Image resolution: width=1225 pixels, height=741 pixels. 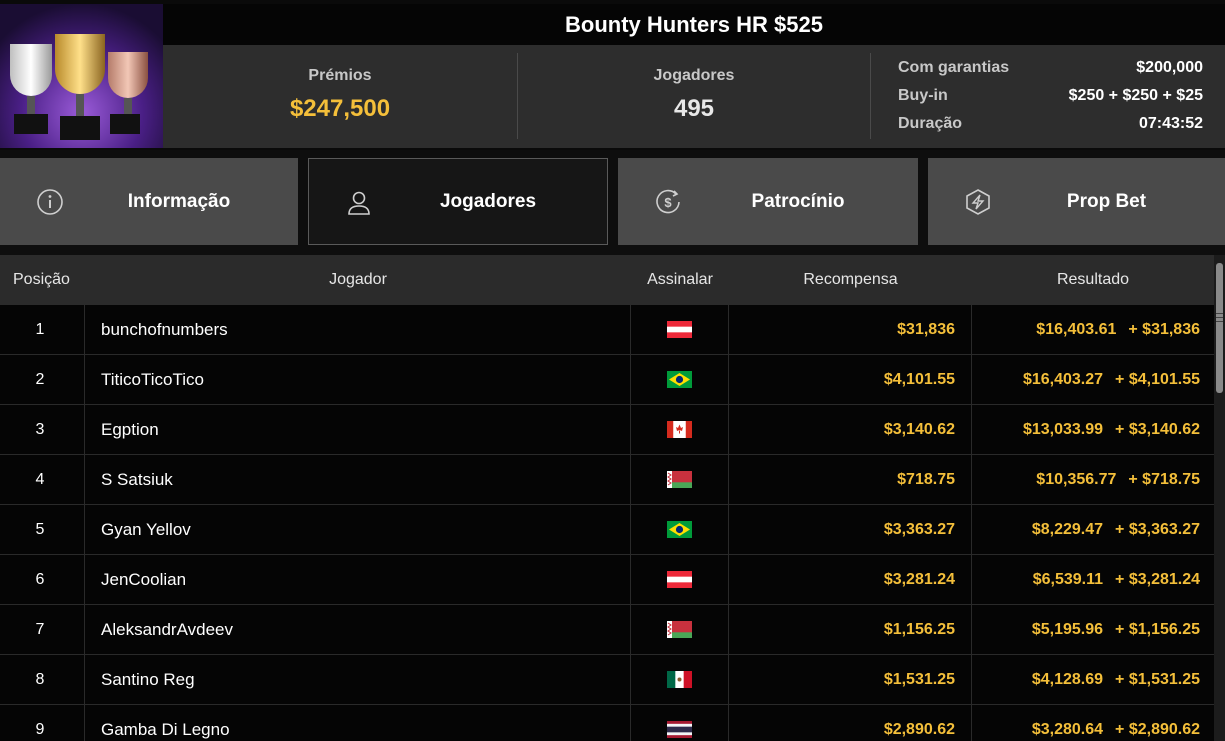 What do you see at coordinates (850, 329) in the screenshot?
I see `row-reward: $31,836` at bounding box center [850, 329].